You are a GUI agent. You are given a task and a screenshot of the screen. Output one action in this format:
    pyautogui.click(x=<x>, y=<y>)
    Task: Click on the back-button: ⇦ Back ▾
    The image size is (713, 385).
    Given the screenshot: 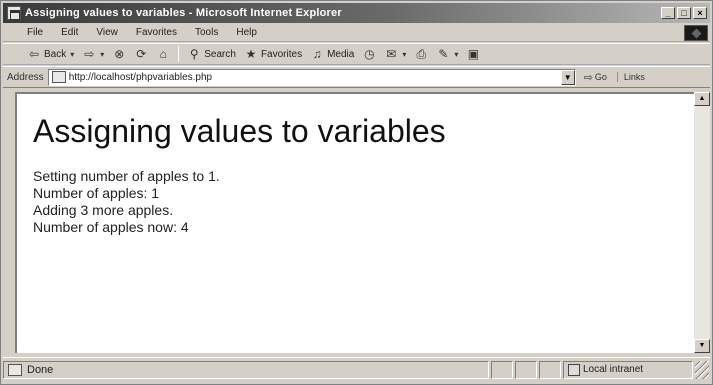 What is the action you would take?
    pyautogui.click(x=50, y=54)
    